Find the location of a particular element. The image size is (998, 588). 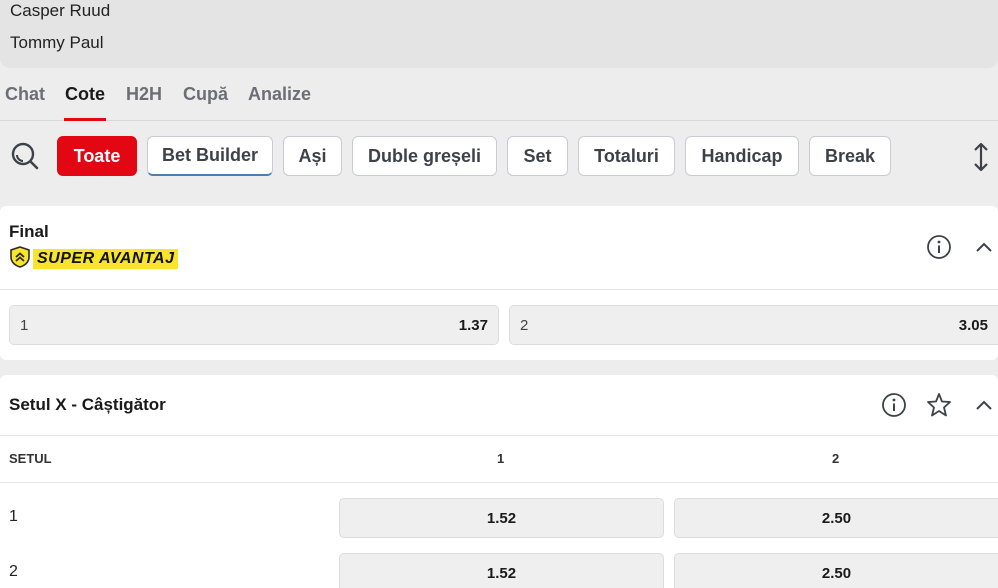

filter-toate-button: Toate is located at coordinates (97, 156).